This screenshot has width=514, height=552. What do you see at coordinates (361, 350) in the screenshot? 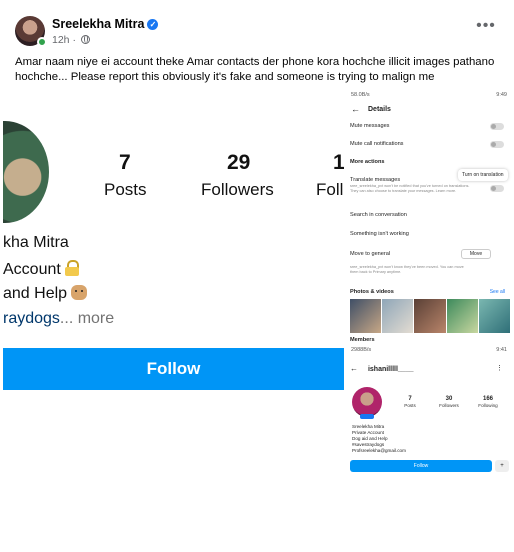
I see `status-network-speed: 2988B/s` at bounding box center [361, 350].